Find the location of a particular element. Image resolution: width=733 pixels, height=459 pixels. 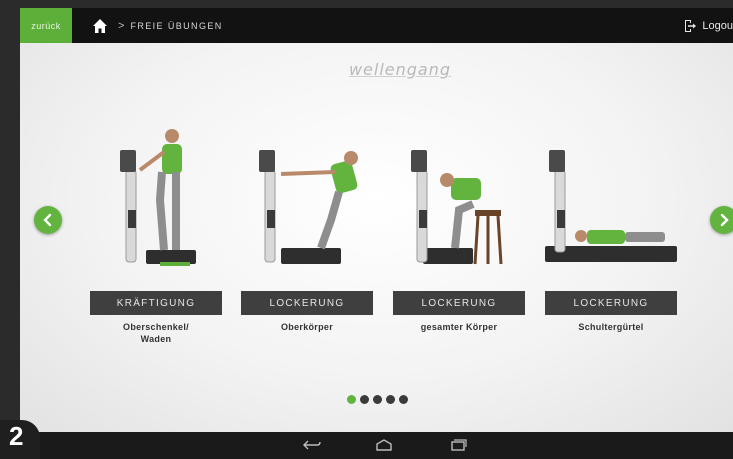

exercise-caption: Oberschenkel/ Waden is located at coordinates (156, 333).